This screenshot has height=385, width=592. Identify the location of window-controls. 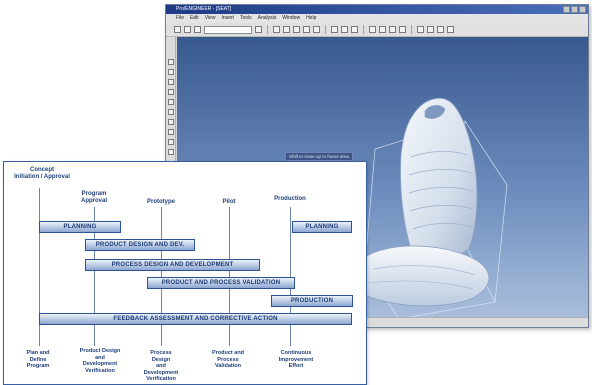
(574, 9).